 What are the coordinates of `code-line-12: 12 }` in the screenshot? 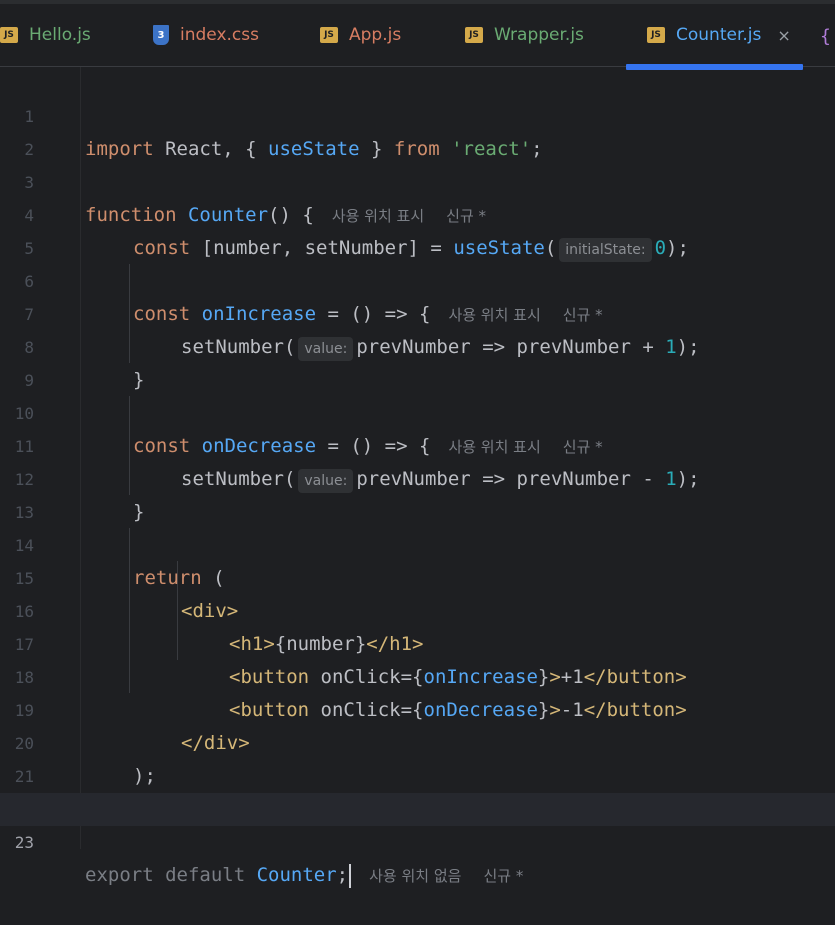 It's located at (417, 476).